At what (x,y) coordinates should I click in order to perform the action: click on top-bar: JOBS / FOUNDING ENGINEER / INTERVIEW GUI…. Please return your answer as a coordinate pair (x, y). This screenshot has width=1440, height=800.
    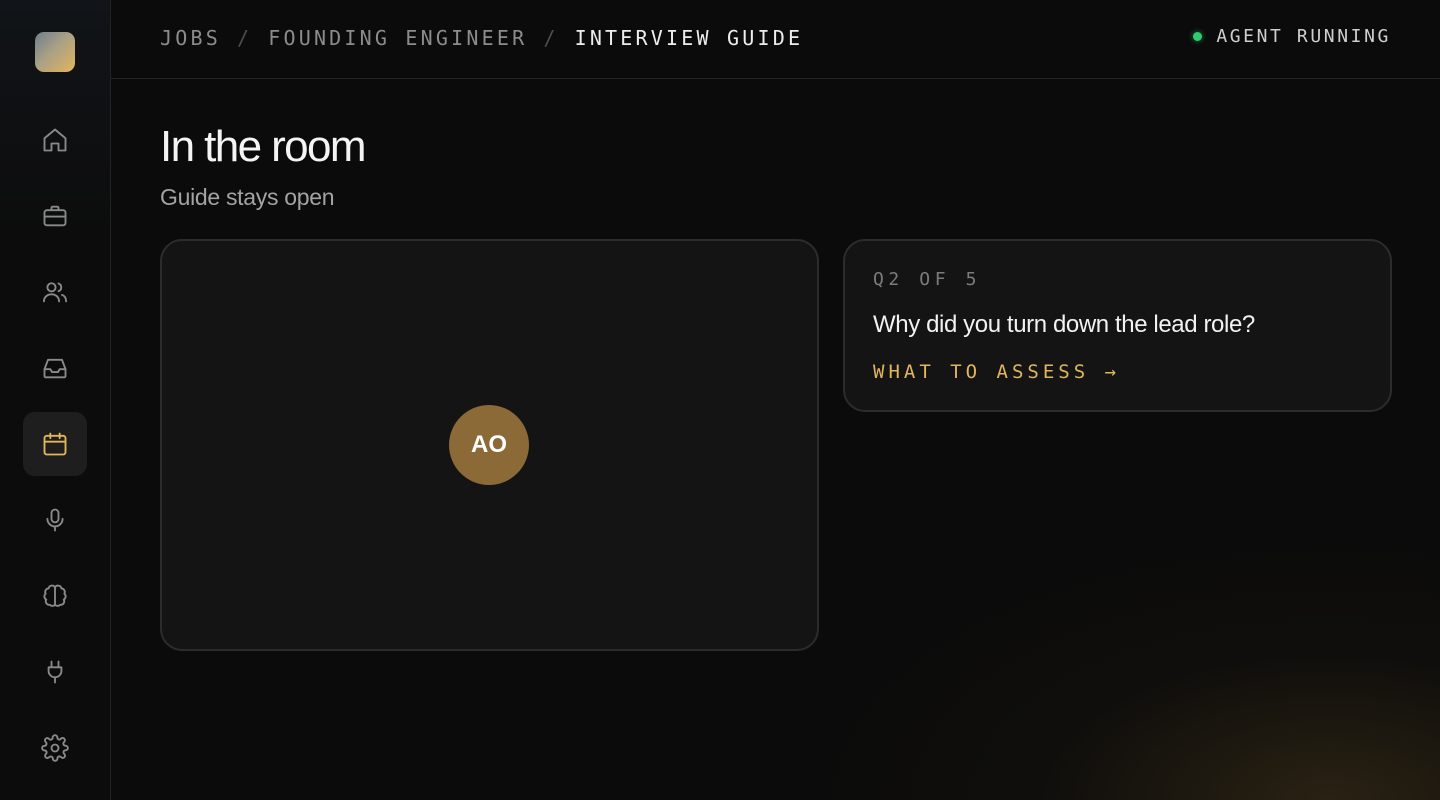
    Looking at the image, I should click on (775, 39).